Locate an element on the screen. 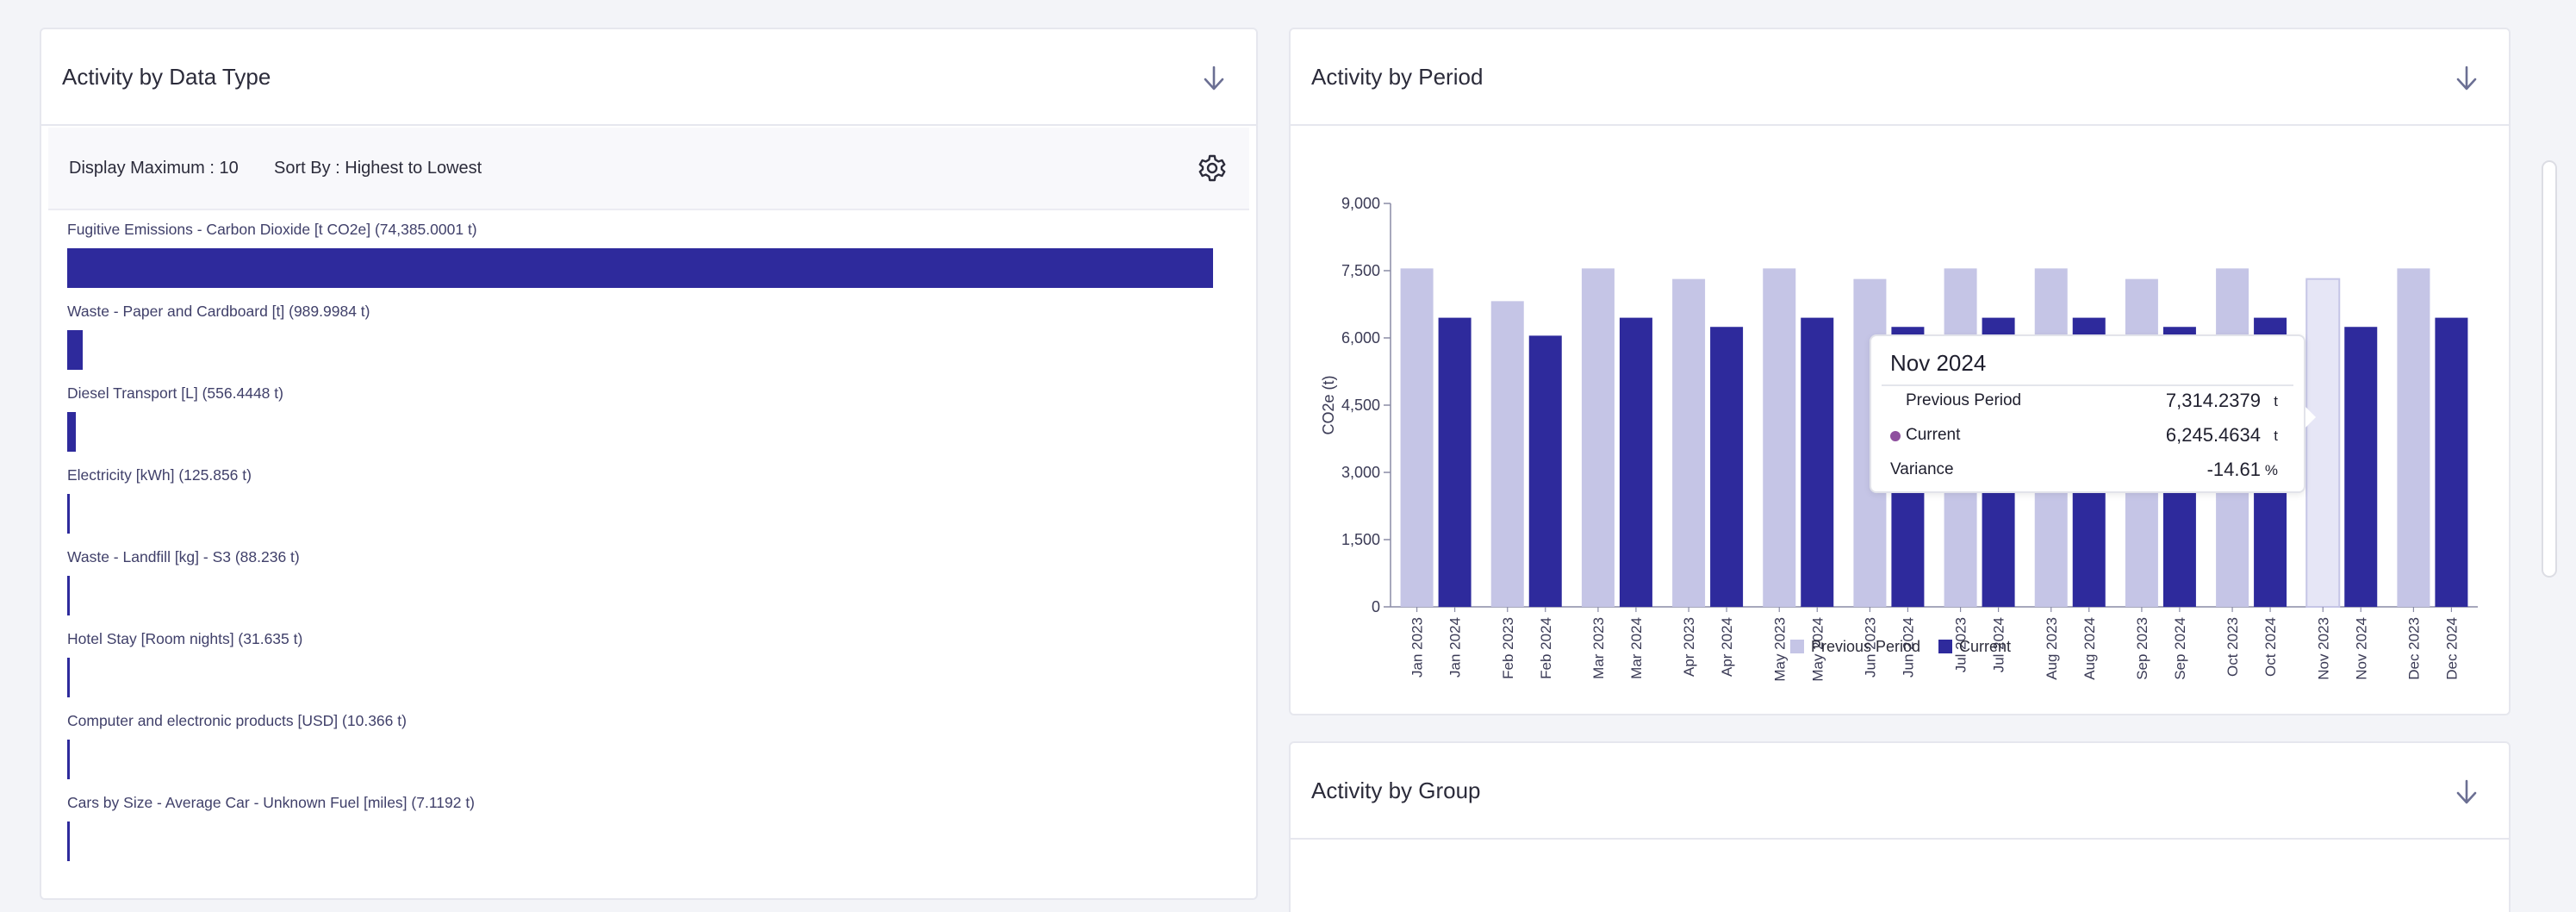  display-maximum-option: Display Maximum : 10 is located at coordinates (154, 169).